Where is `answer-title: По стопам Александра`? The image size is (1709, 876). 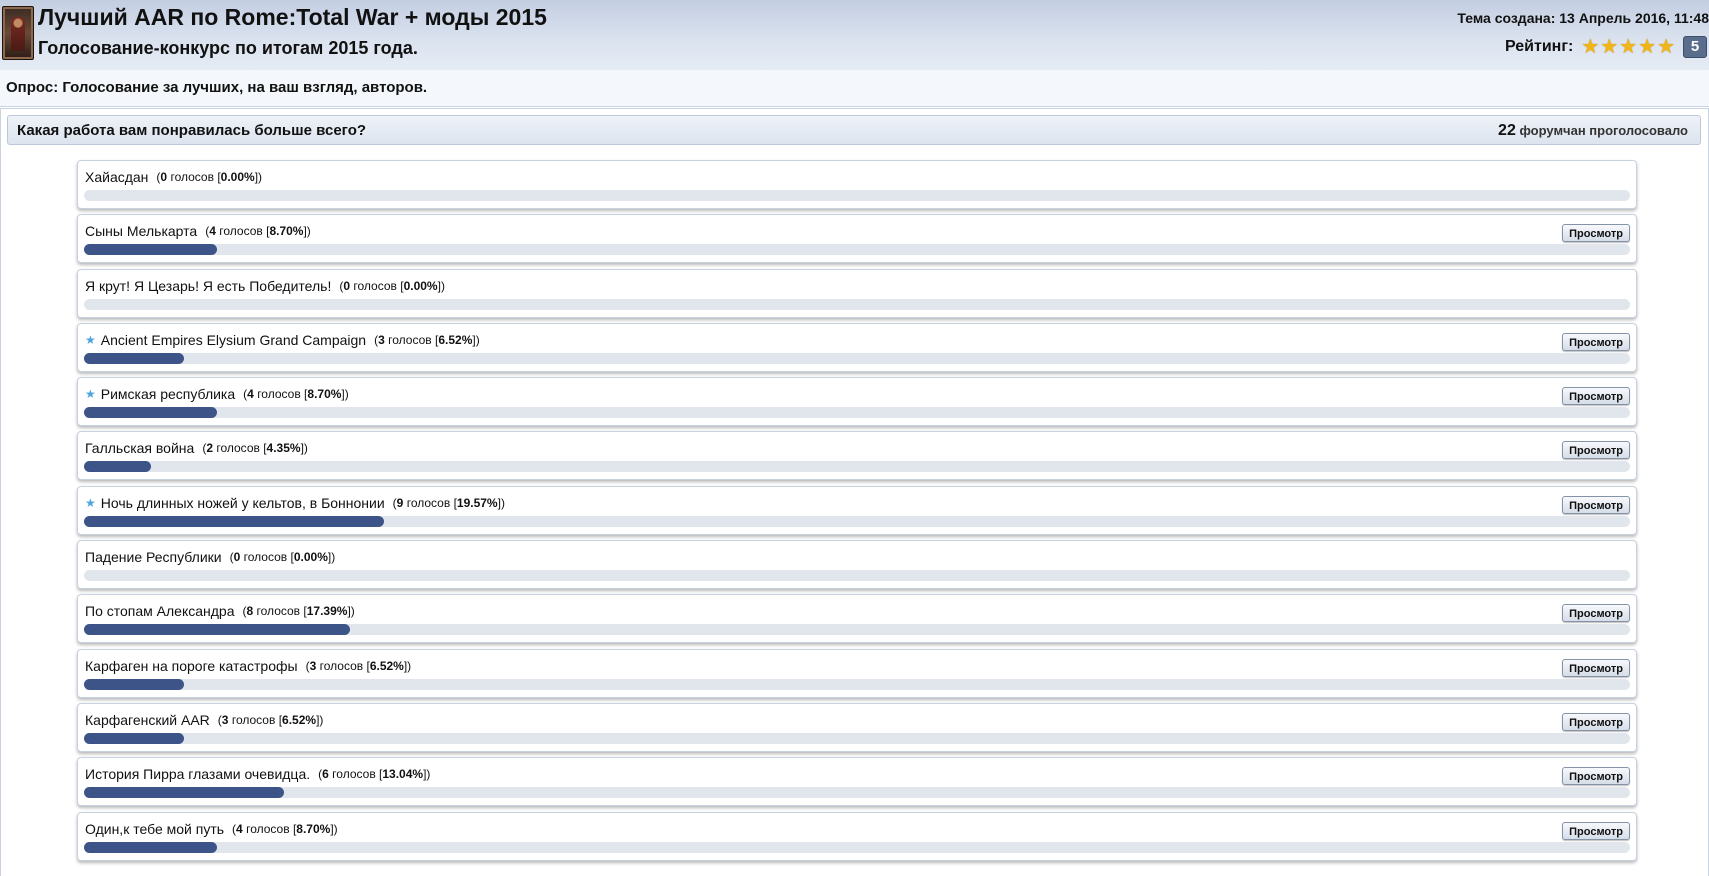
answer-title: По стопам Александра is located at coordinates (160, 611).